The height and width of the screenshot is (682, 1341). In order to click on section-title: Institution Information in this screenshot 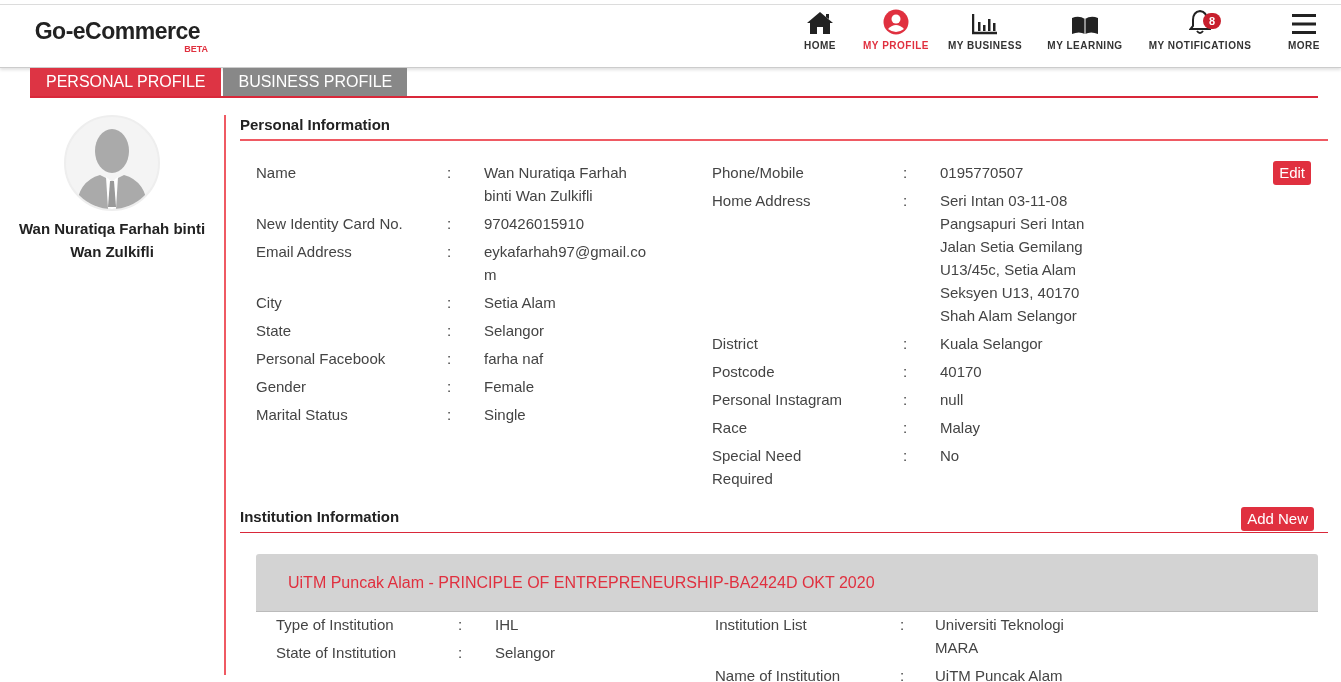, I will do `click(320, 516)`.